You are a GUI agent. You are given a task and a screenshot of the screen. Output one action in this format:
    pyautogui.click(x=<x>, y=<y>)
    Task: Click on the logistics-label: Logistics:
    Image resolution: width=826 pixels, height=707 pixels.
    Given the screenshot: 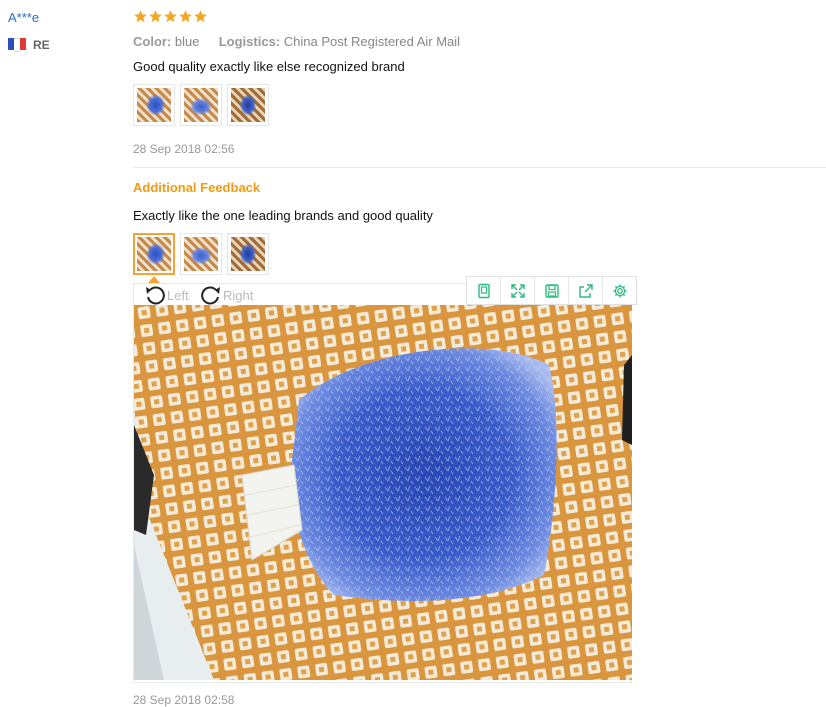 What is the action you would take?
    pyautogui.click(x=249, y=41)
    